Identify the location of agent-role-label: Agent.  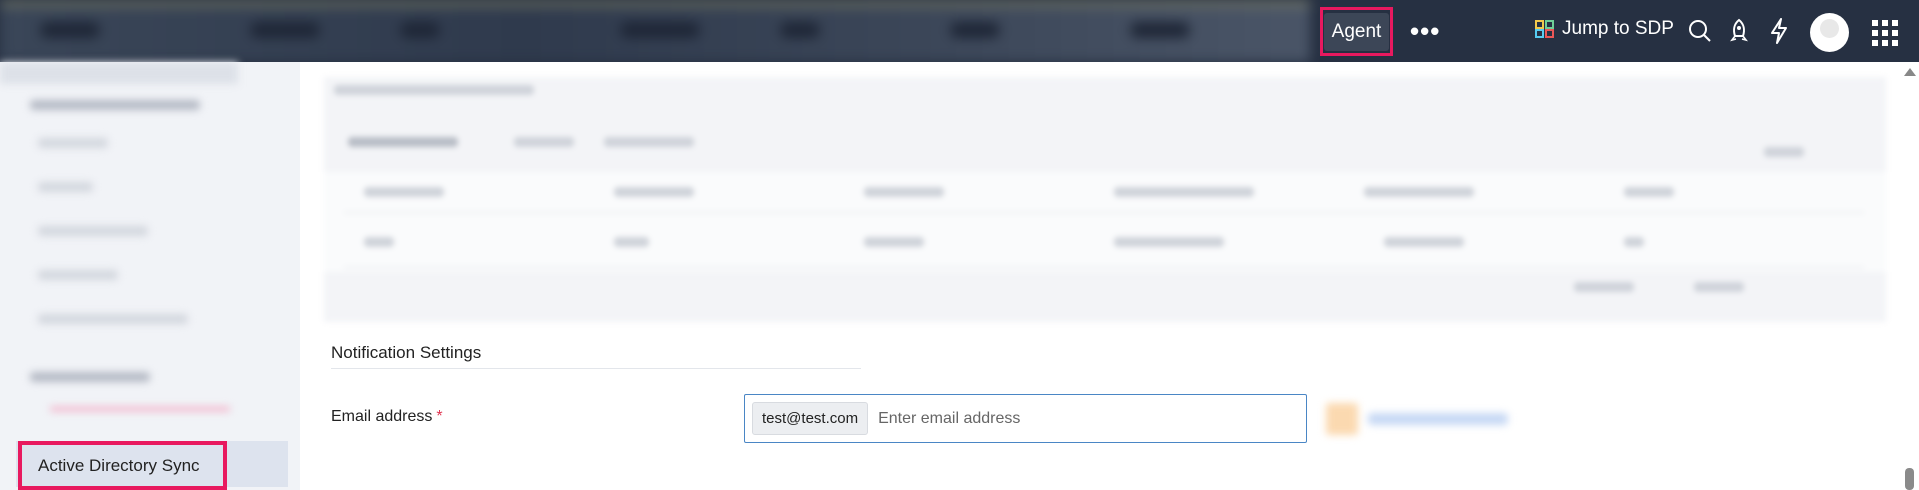
(1356, 31).